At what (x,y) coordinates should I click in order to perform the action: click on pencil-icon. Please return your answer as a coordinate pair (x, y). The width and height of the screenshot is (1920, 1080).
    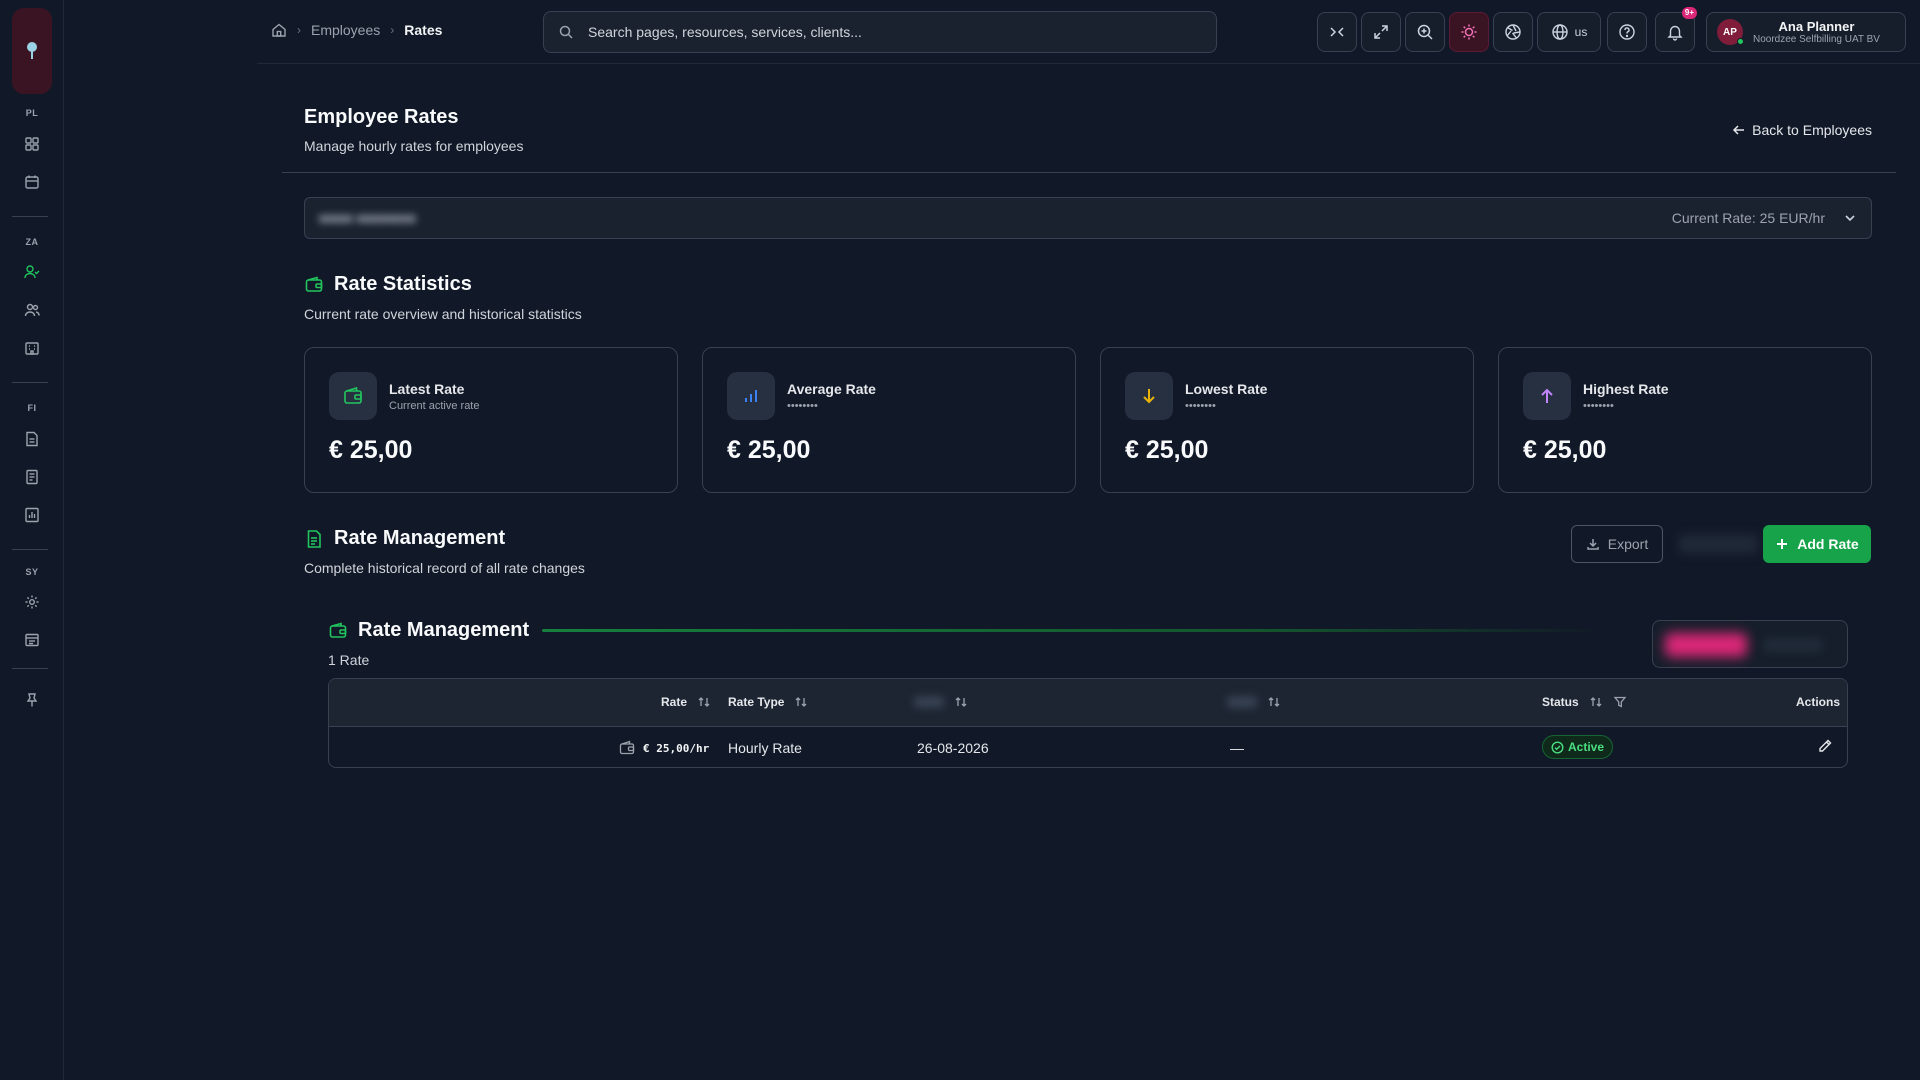
    Looking at the image, I should click on (1825, 746).